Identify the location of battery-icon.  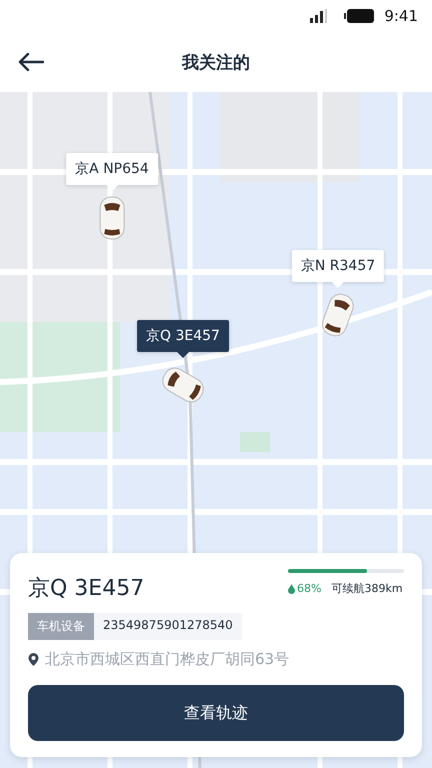
(359, 16).